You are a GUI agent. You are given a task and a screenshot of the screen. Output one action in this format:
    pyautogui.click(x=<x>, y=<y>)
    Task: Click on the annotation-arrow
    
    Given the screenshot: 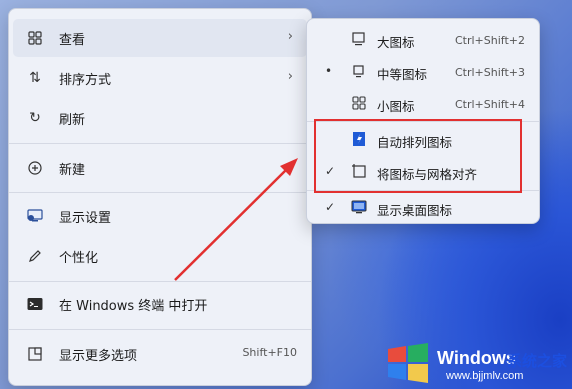 What is the action you would take?
    pyautogui.click(x=236, y=219)
    